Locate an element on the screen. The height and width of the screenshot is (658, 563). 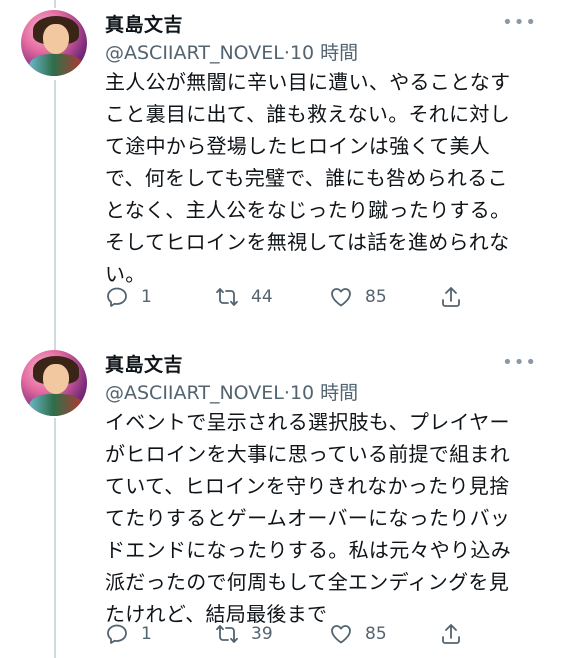
retweet-count: 44 is located at coordinates (262, 297).